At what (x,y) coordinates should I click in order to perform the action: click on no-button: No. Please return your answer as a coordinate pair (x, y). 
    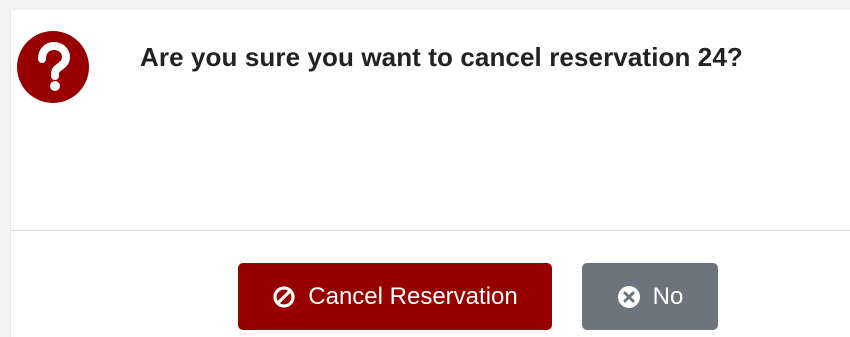
    Looking at the image, I should click on (650, 296).